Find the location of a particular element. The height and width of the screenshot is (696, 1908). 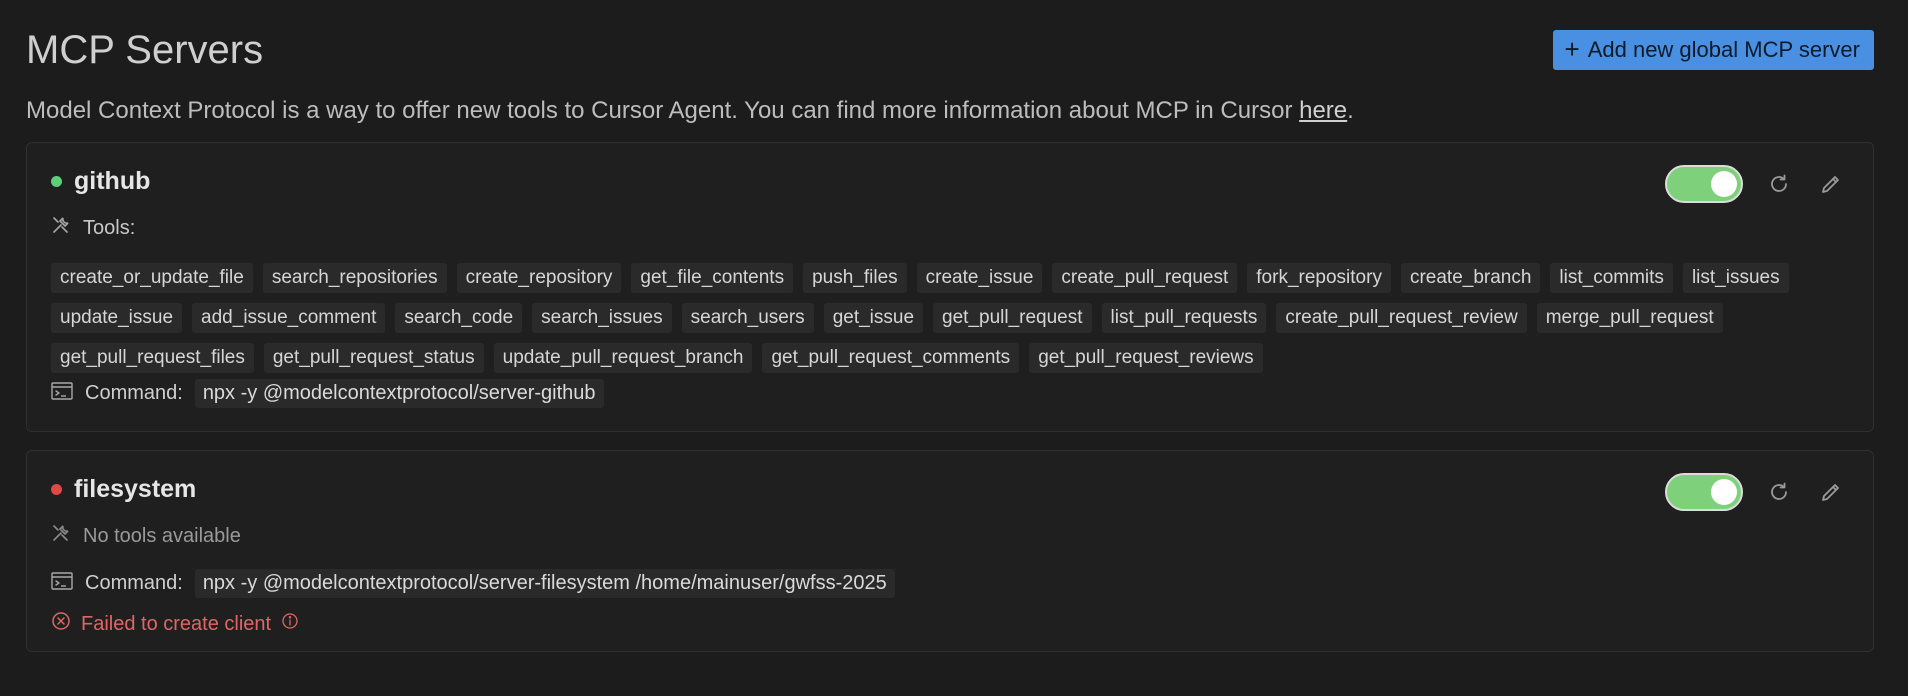

tool-tag: get_file_contents is located at coordinates (712, 278).